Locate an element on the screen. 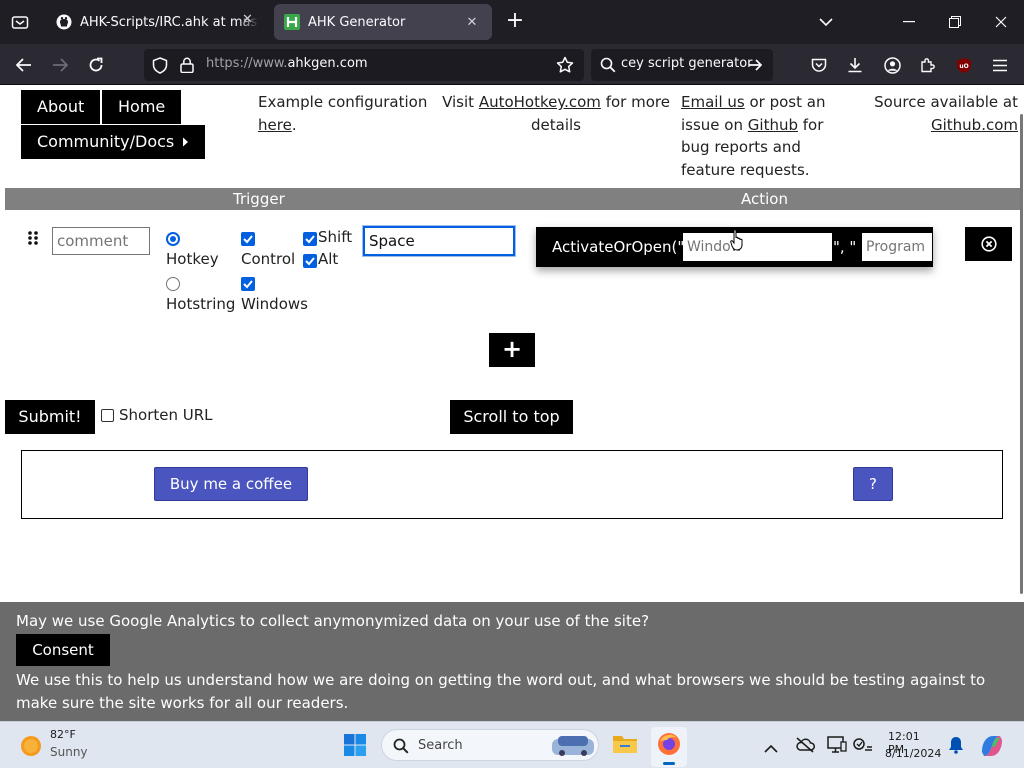  new-tab-button: + is located at coordinates (515, 22).